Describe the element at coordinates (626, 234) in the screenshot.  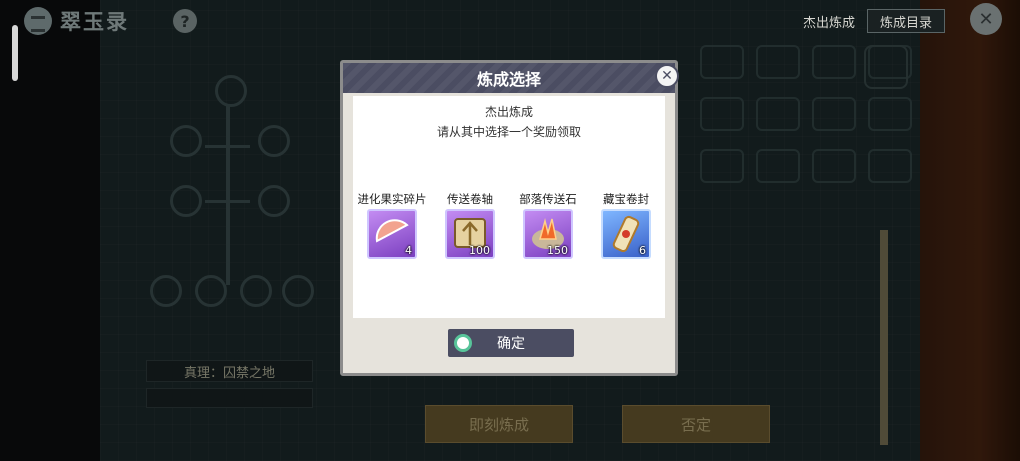
I see `treasure-scroll-icon: 6` at that location.